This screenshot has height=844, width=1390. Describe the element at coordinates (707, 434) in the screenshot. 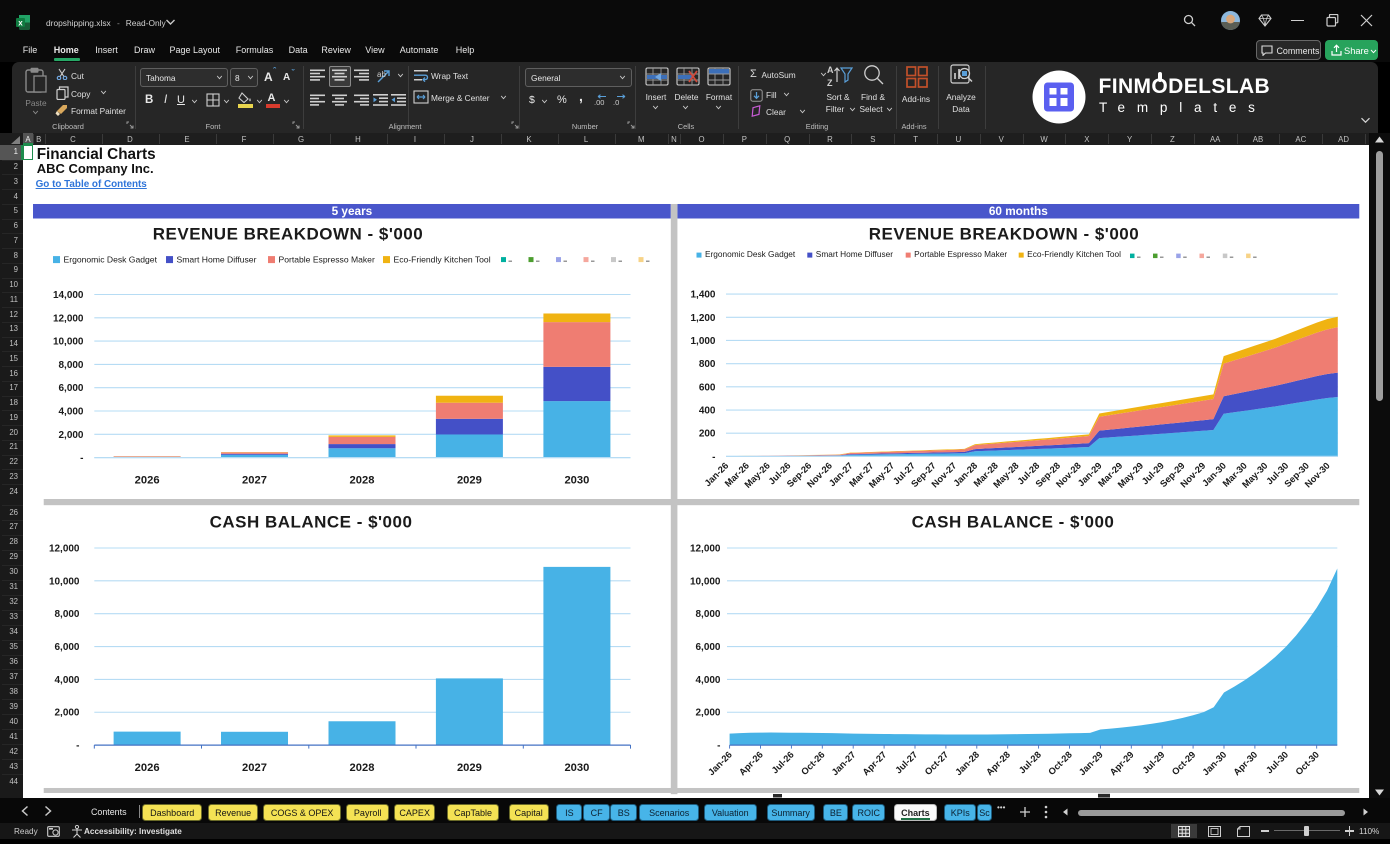

I see `svg-text: 200` at that location.